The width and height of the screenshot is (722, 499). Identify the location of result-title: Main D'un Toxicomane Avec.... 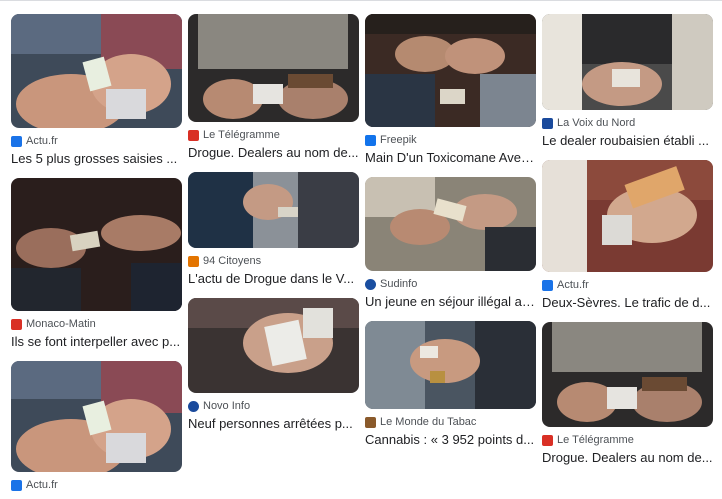
(450, 158).